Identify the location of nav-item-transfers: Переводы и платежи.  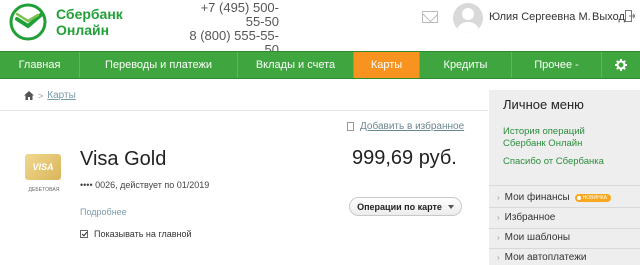
(159, 65).